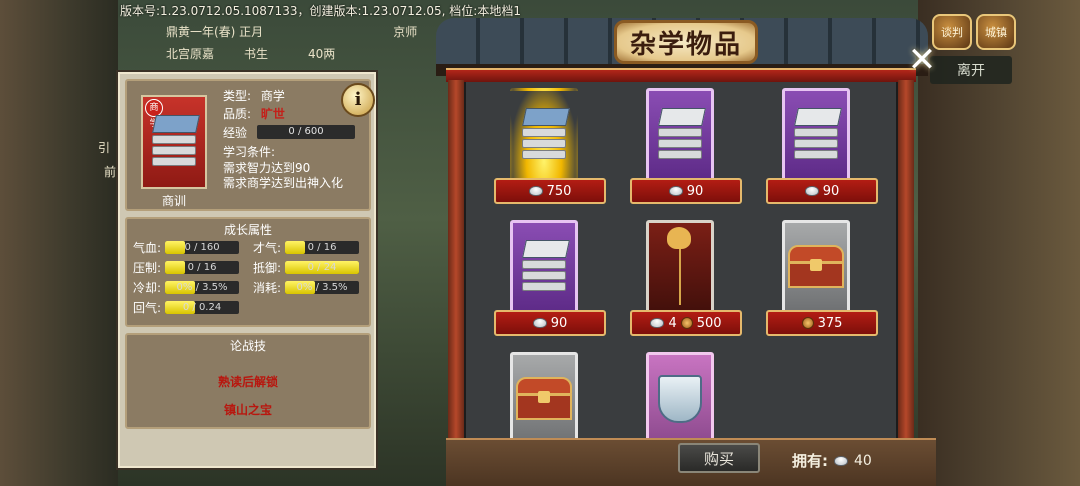 Image resolution: width=1080 pixels, height=486 pixels. Describe the element at coordinates (147, 268) in the screenshot. I see `stat-label: 压制:` at that location.